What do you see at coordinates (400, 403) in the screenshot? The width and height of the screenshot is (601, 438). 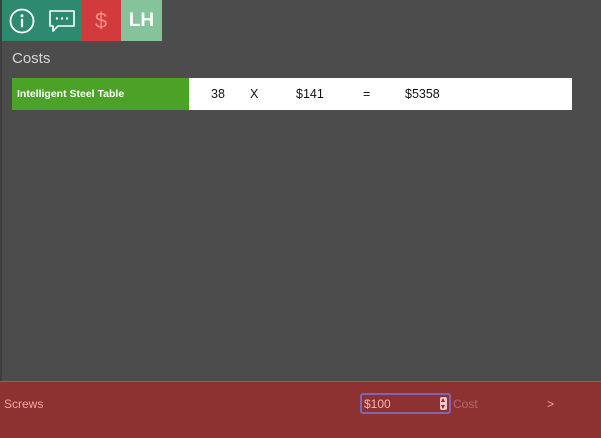 I see `amount-input` at bounding box center [400, 403].